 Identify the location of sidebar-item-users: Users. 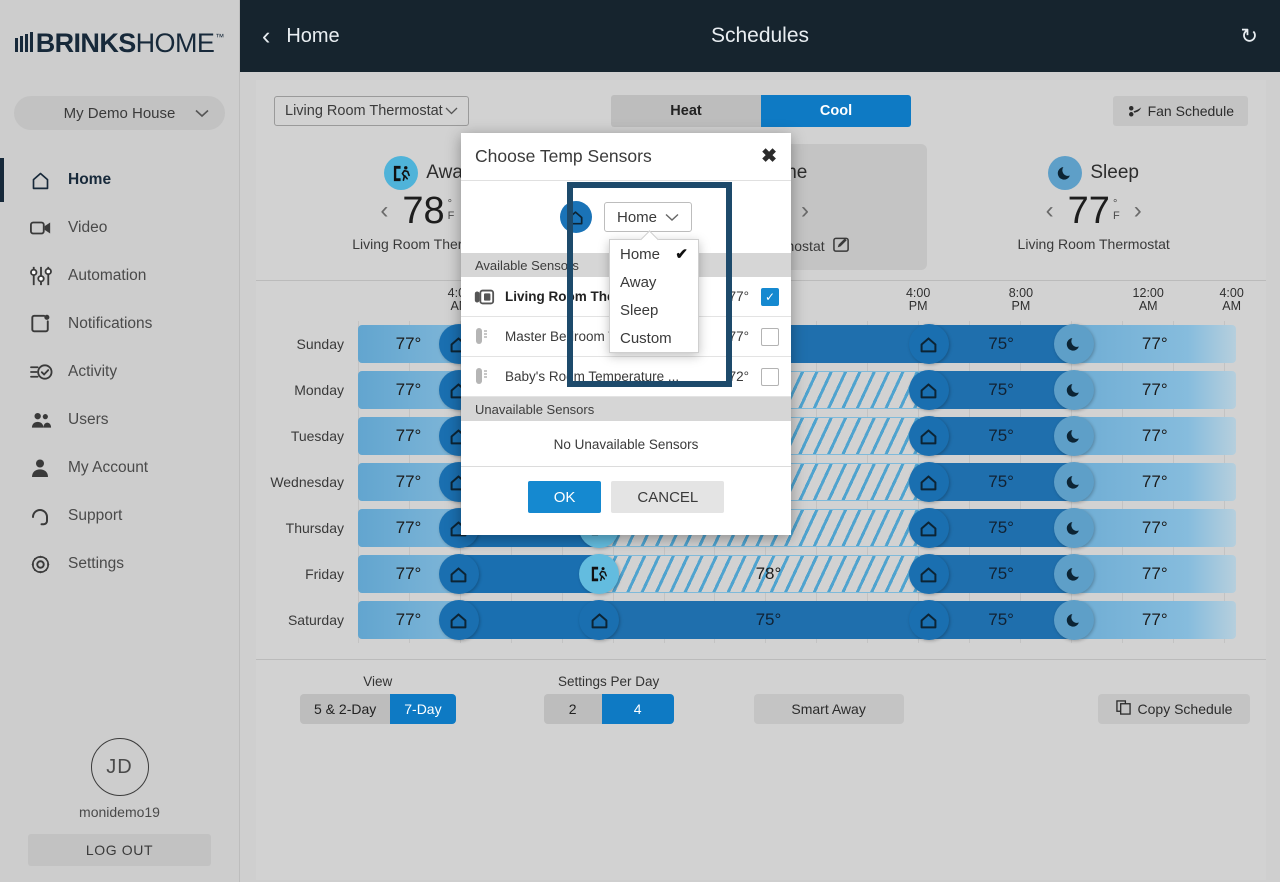
(119, 420).